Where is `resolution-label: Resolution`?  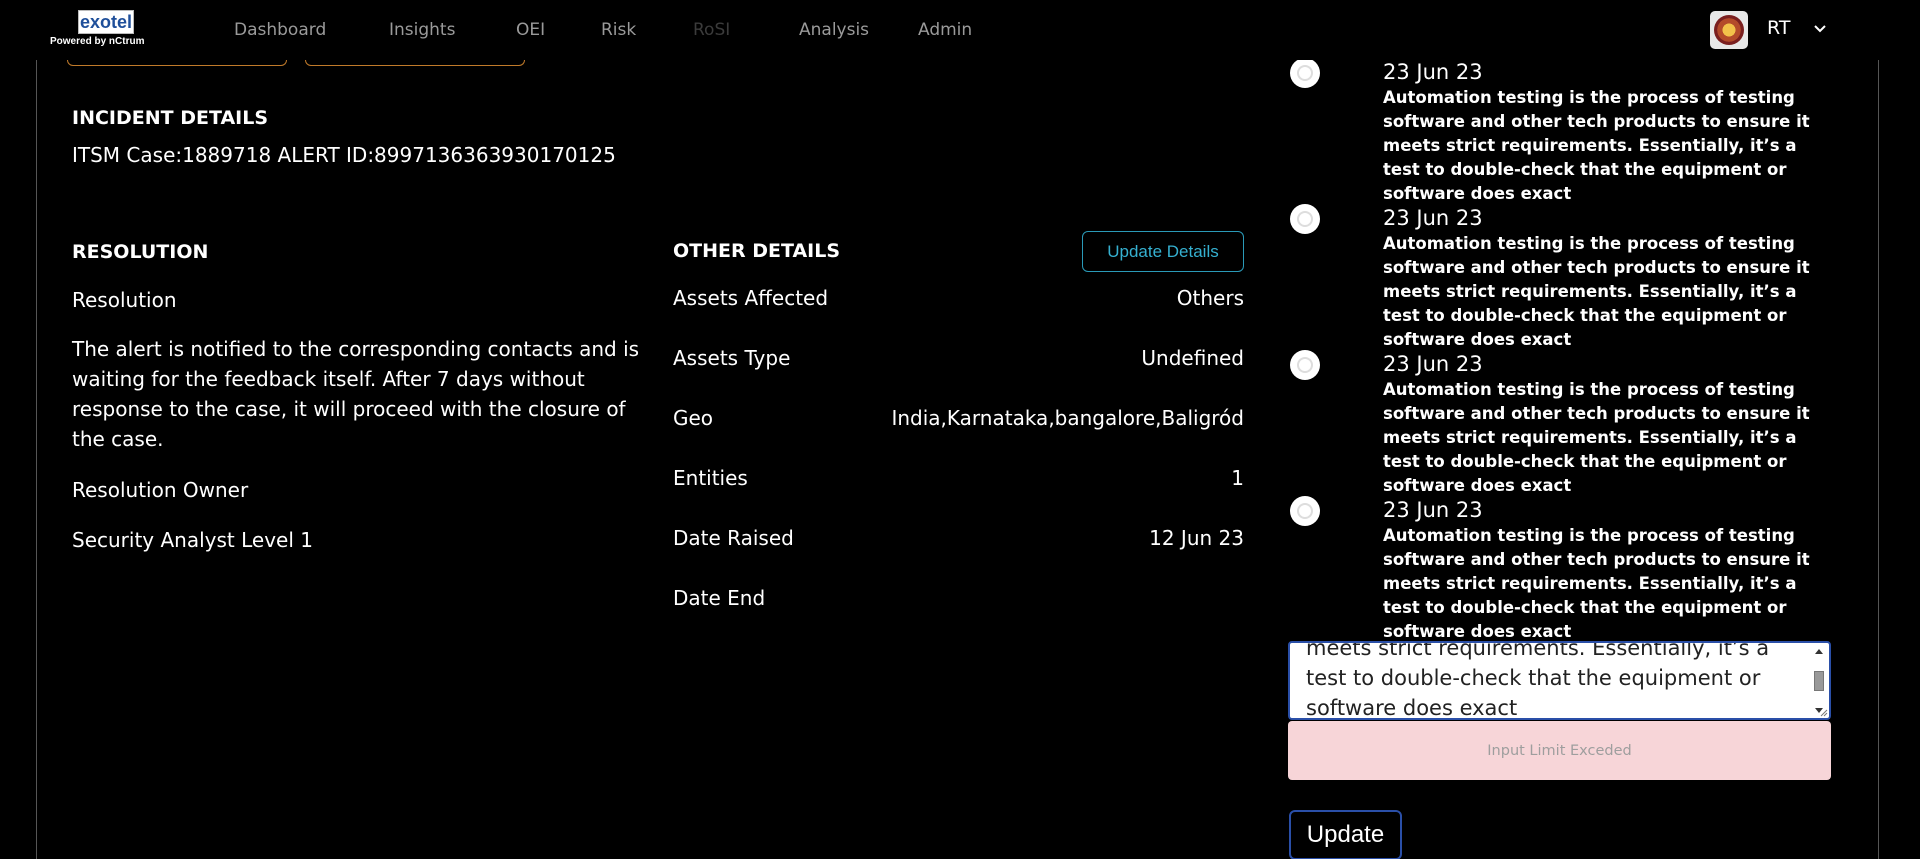 resolution-label: Resolution is located at coordinates (124, 300).